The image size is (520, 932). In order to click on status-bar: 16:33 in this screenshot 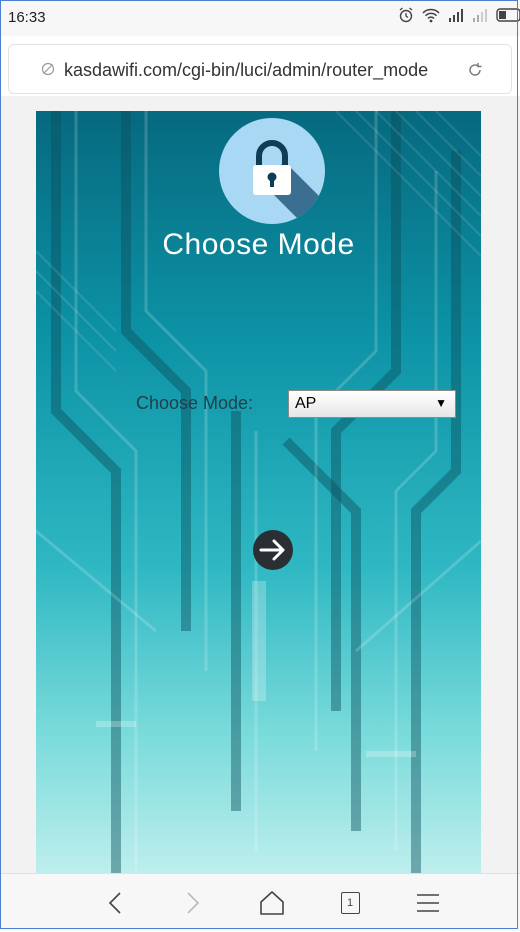, I will do `click(260, 18)`.